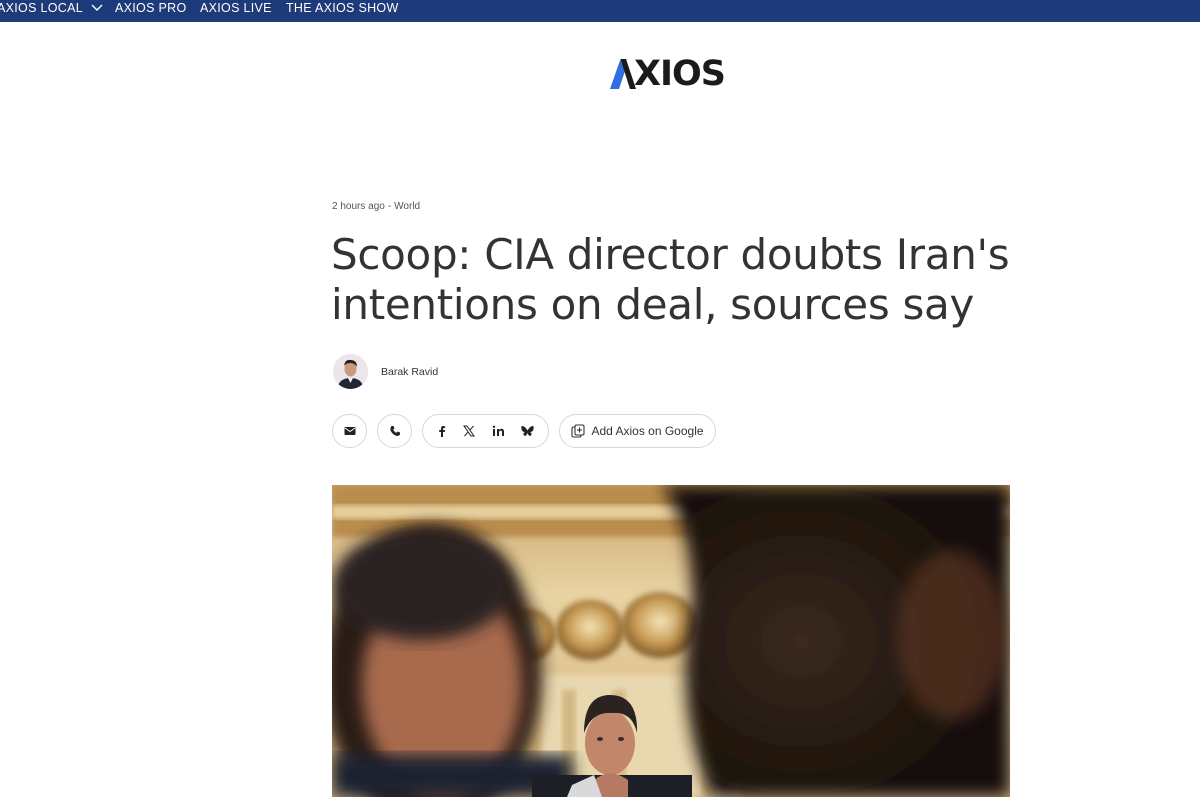 The height and width of the screenshot is (797, 1200). I want to click on email-button, so click(349, 431).